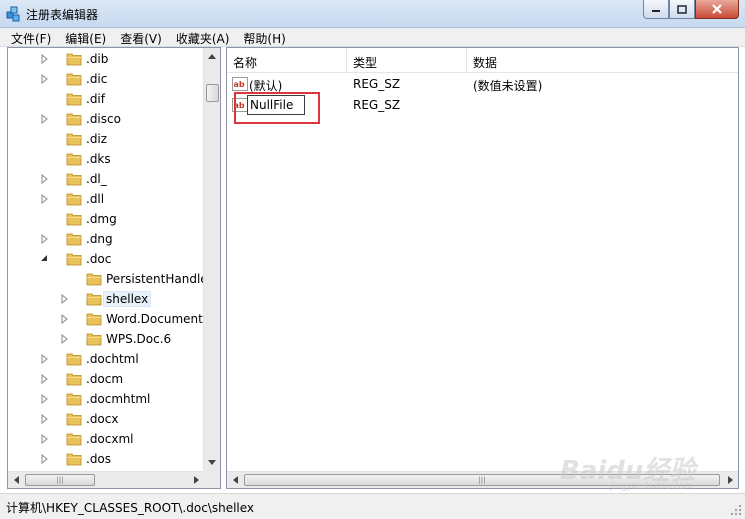 The image size is (745, 519). Describe the element at coordinates (99, 259) in the screenshot. I see `tree-item-label: .doc` at that location.